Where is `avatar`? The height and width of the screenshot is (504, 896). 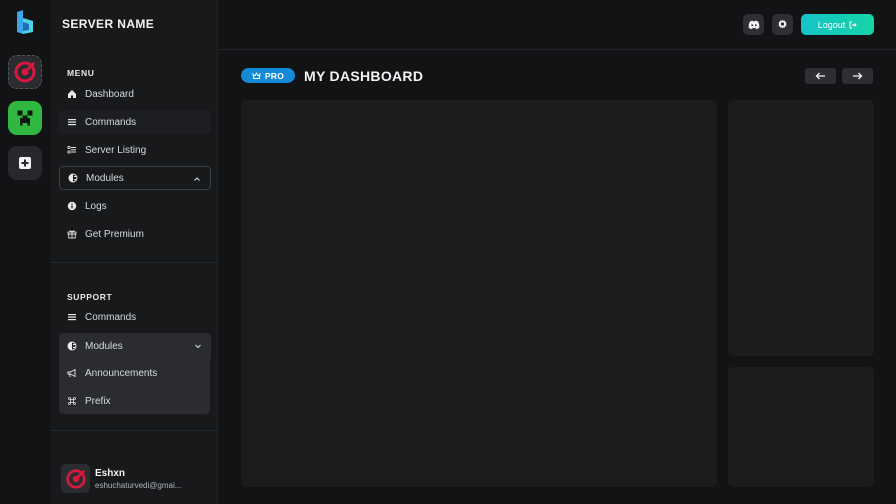
avatar is located at coordinates (75, 478).